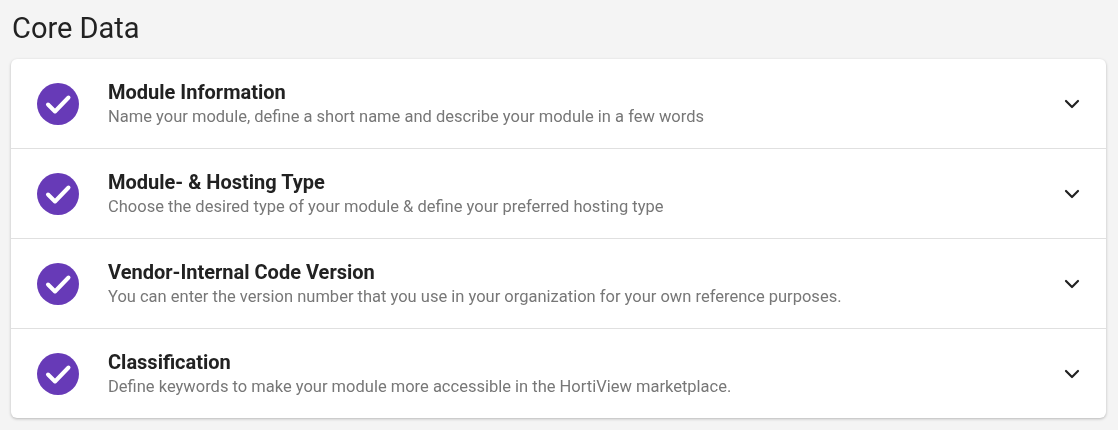 The image size is (1118, 430). Describe the element at coordinates (197, 91) in the screenshot. I see `section-title: Module Information` at that location.